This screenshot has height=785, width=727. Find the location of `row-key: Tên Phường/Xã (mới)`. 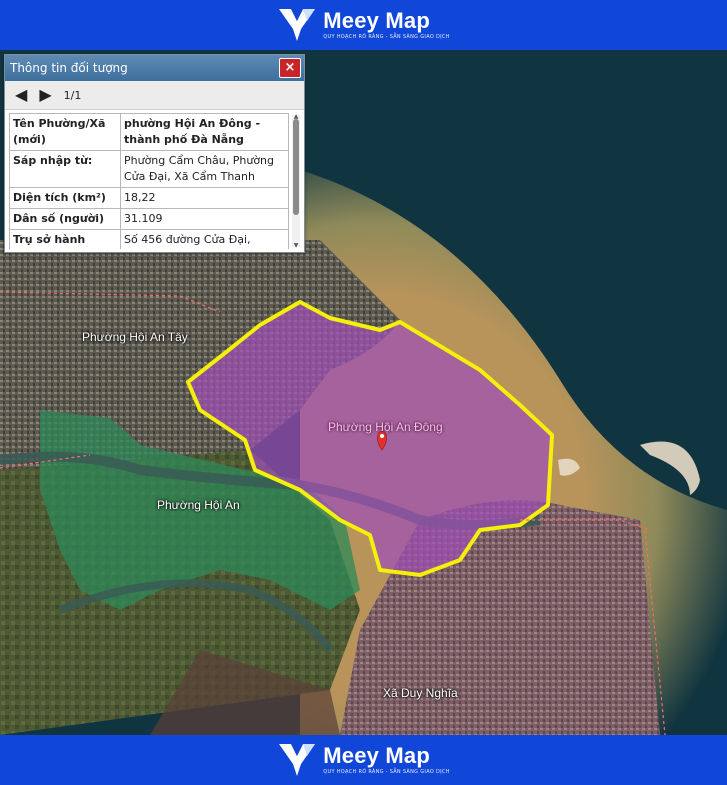

row-key: Tên Phường/Xã (mới) is located at coordinates (65, 132).